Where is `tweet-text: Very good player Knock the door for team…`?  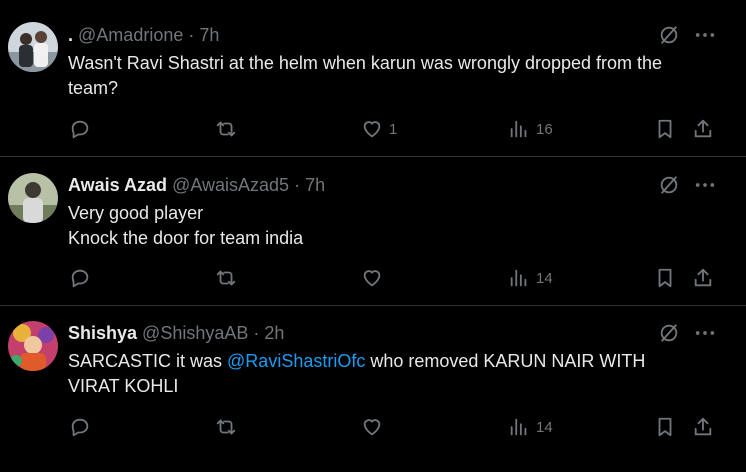 tweet-text: Very good player Knock the door for team… is located at coordinates (393, 226).